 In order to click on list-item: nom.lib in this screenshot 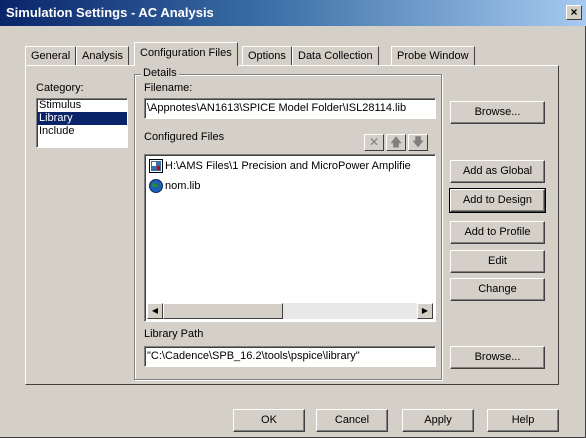, I will do `click(174, 188)`.